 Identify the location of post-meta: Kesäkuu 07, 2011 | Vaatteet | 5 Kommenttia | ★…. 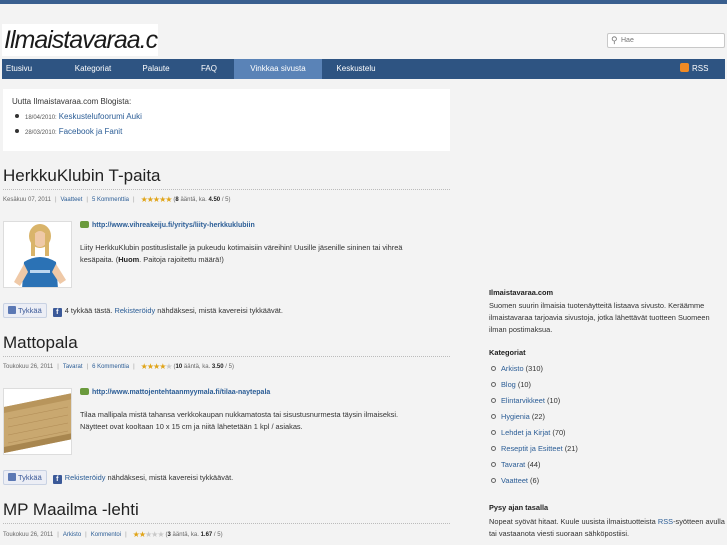
(117, 199).